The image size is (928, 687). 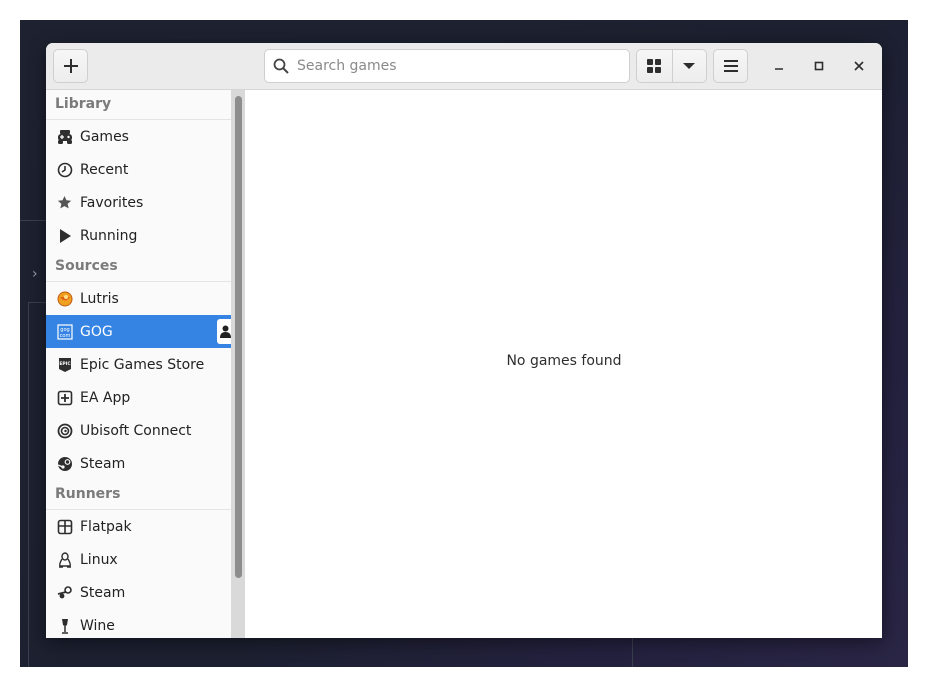 I want to click on search-field, so click(x=447, y=66).